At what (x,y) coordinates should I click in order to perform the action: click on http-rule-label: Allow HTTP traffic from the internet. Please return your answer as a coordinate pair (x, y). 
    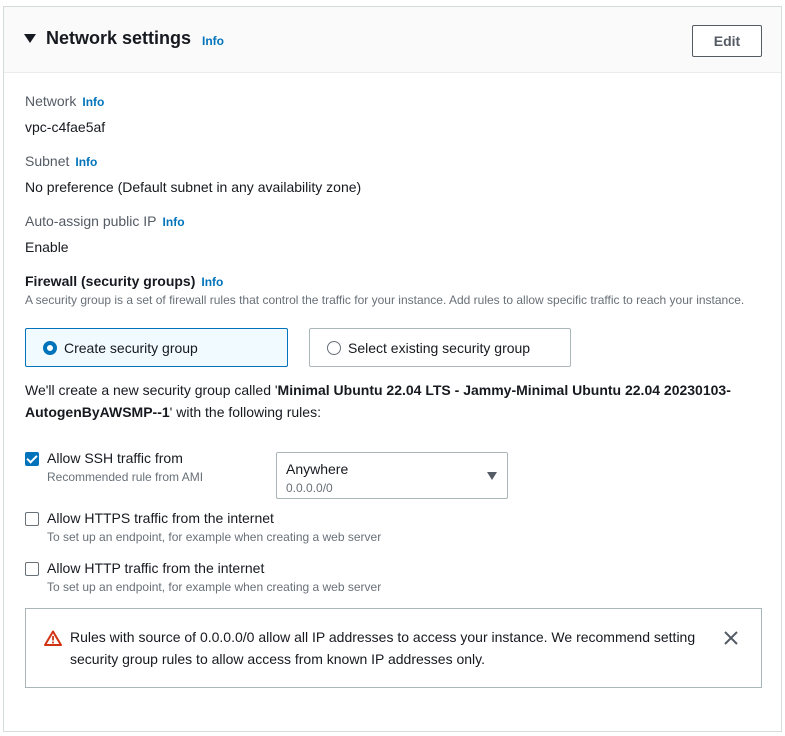
    Looking at the image, I should click on (156, 568).